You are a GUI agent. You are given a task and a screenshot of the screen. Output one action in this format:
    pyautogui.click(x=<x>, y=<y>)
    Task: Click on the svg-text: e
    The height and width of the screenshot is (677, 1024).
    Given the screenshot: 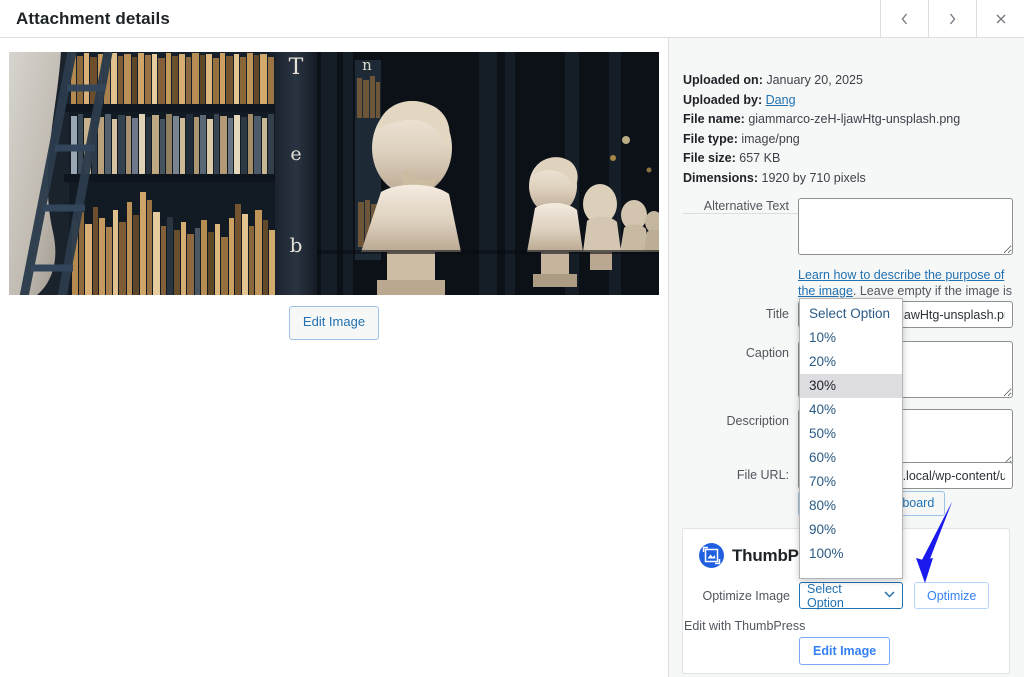 What is the action you would take?
    pyautogui.click(x=295, y=154)
    